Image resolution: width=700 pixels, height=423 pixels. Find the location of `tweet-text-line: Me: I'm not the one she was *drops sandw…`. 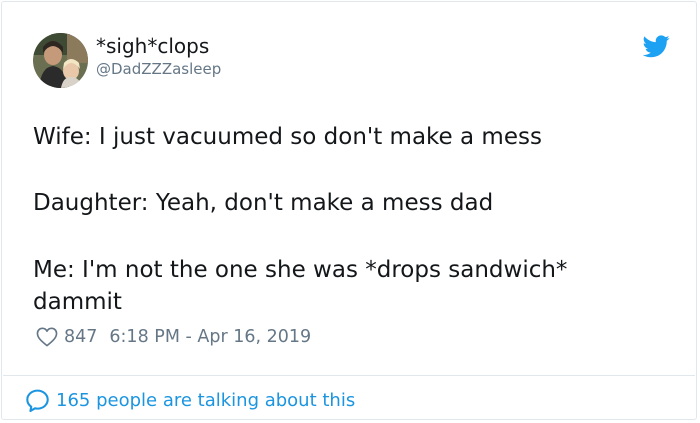

tweet-text-line: Me: I'm not the one she was *drops sandw… is located at coordinates (300, 270).